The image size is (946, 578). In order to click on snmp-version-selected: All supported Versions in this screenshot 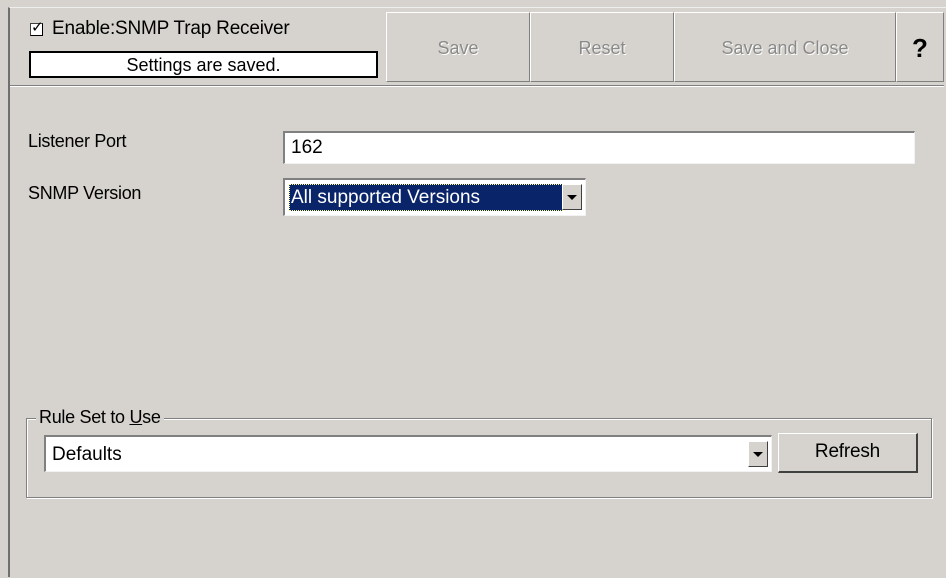, I will do `click(426, 197)`.